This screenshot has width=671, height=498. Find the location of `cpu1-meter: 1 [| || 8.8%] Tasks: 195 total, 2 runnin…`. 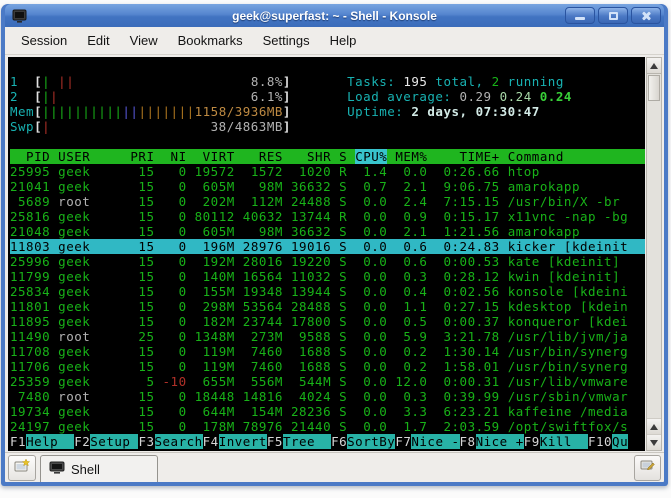

cpu1-meter: 1 [| || 8.8%] Tasks: 195 total, 2 runnin… is located at coordinates (287, 81).